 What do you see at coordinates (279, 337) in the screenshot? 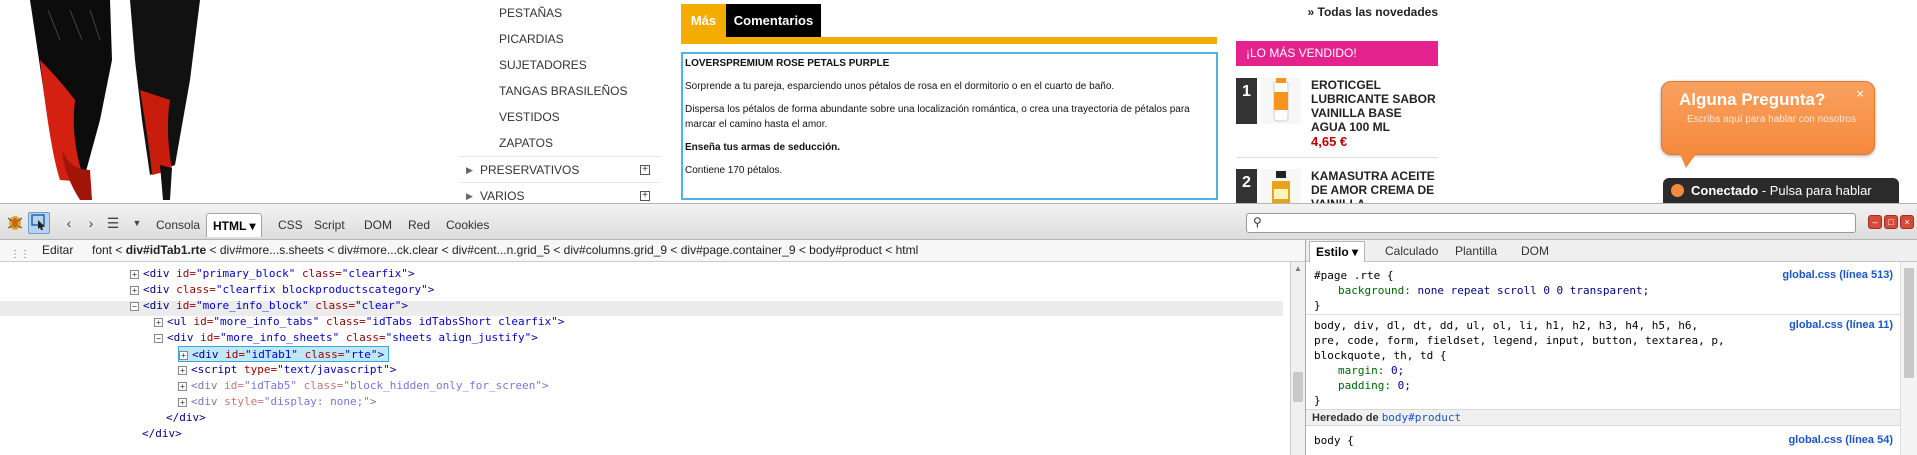
I see `attr-value: "more_info_sheets"` at bounding box center [279, 337].